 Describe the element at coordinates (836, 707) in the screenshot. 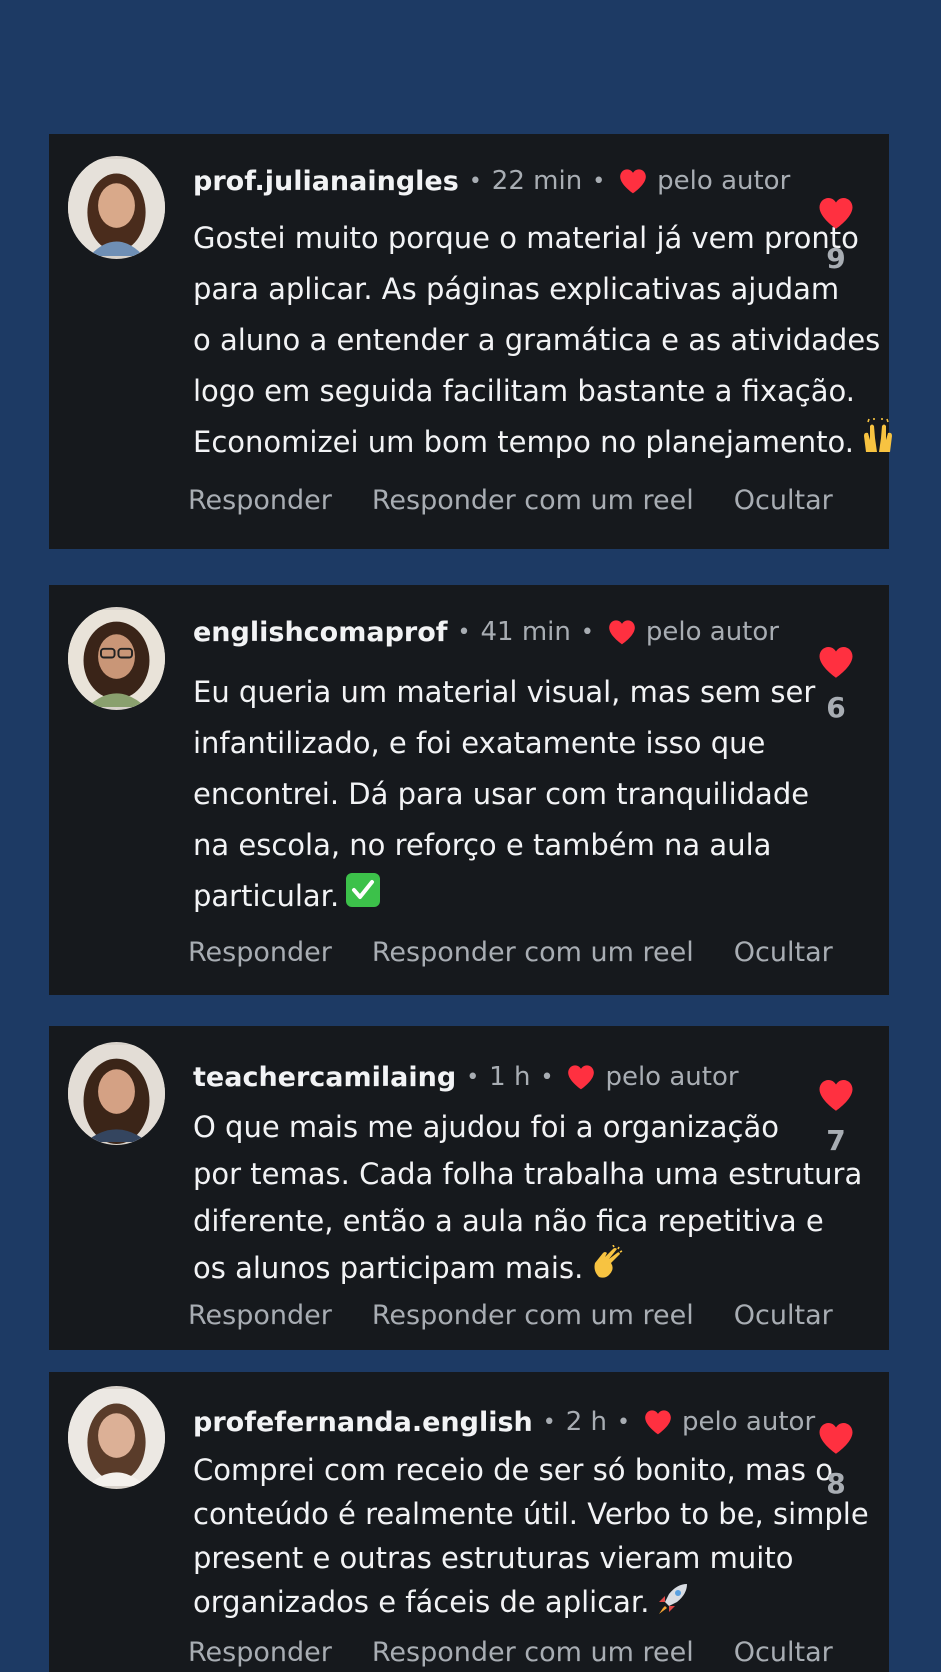

I see `like-count: 6` at that location.